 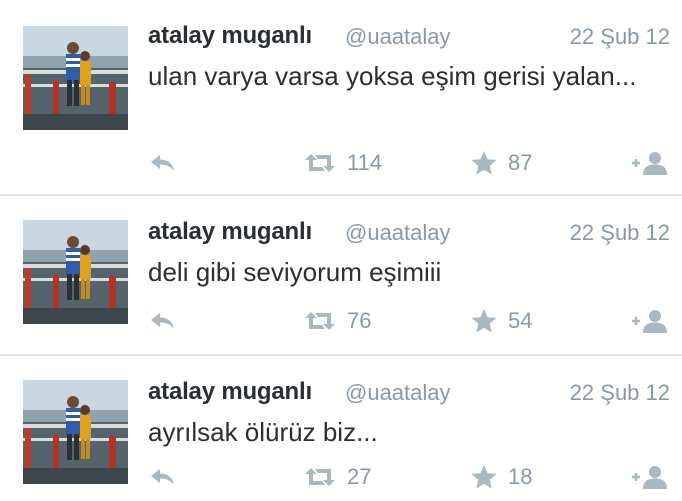 What do you see at coordinates (501, 163) in the screenshot?
I see `favorite-button: 87` at bounding box center [501, 163].